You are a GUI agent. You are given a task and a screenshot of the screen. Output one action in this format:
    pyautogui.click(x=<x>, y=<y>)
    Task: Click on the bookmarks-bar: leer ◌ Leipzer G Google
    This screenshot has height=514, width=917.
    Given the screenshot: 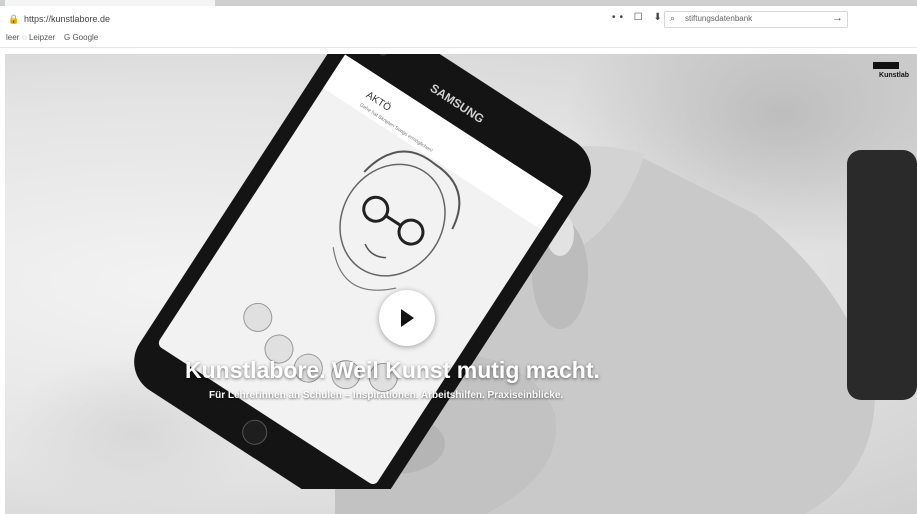 What is the action you would take?
    pyautogui.click(x=458, y=39)
    